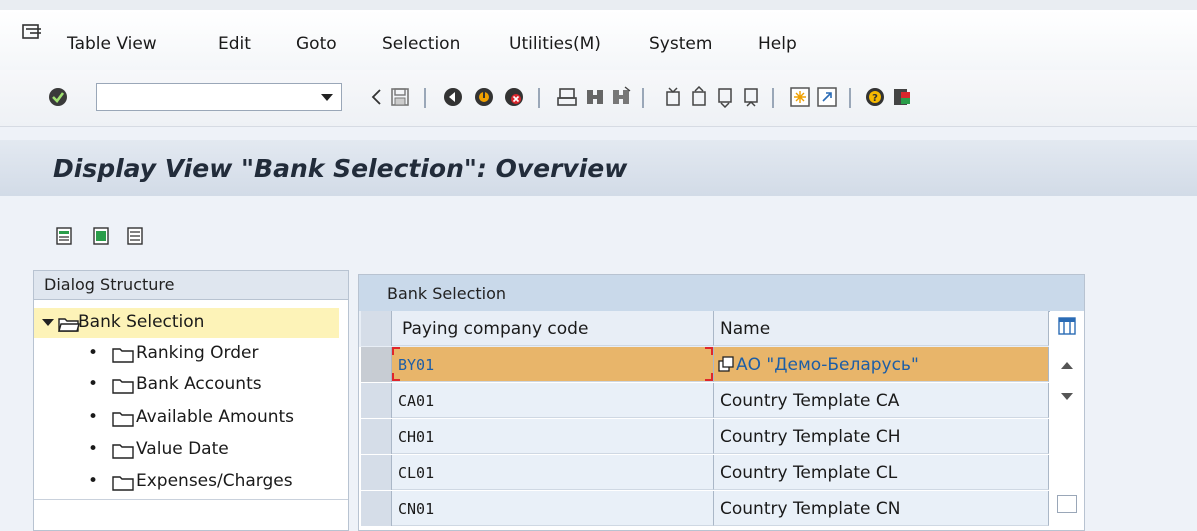 The height and width of the screenshot is (531, 1197). I want to click on tree-node-bank-selection: Bank Selection, so click(186, 323).